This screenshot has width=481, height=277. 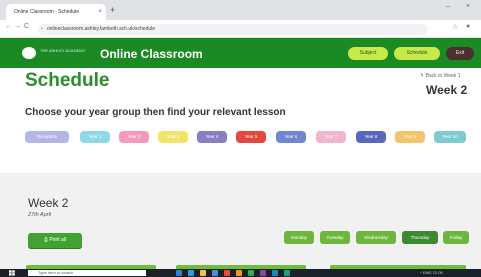 What do you see at coordinates (56, 272) in the screenshot?
I see `taskbar-search-placeholder: Type here to search` at bounding box center [56, 272].